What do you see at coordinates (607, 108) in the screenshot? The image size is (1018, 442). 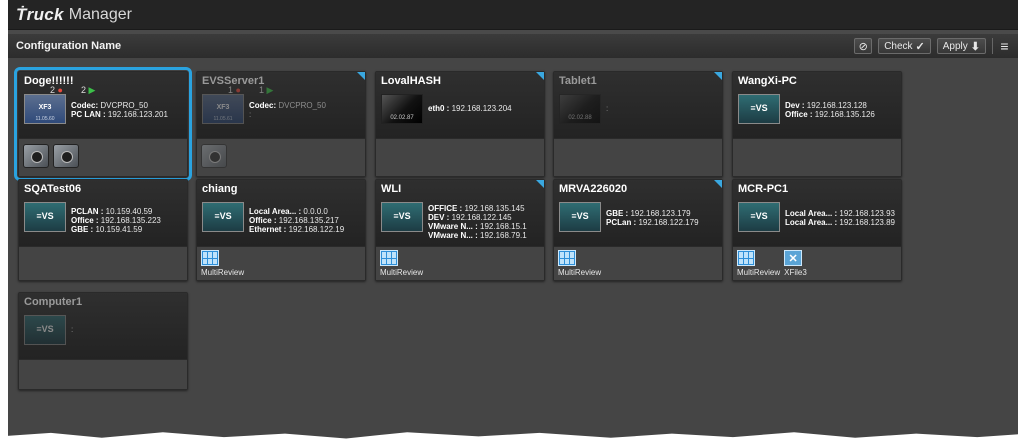 I see `network-interface: :` at bounding box center [607, 108].